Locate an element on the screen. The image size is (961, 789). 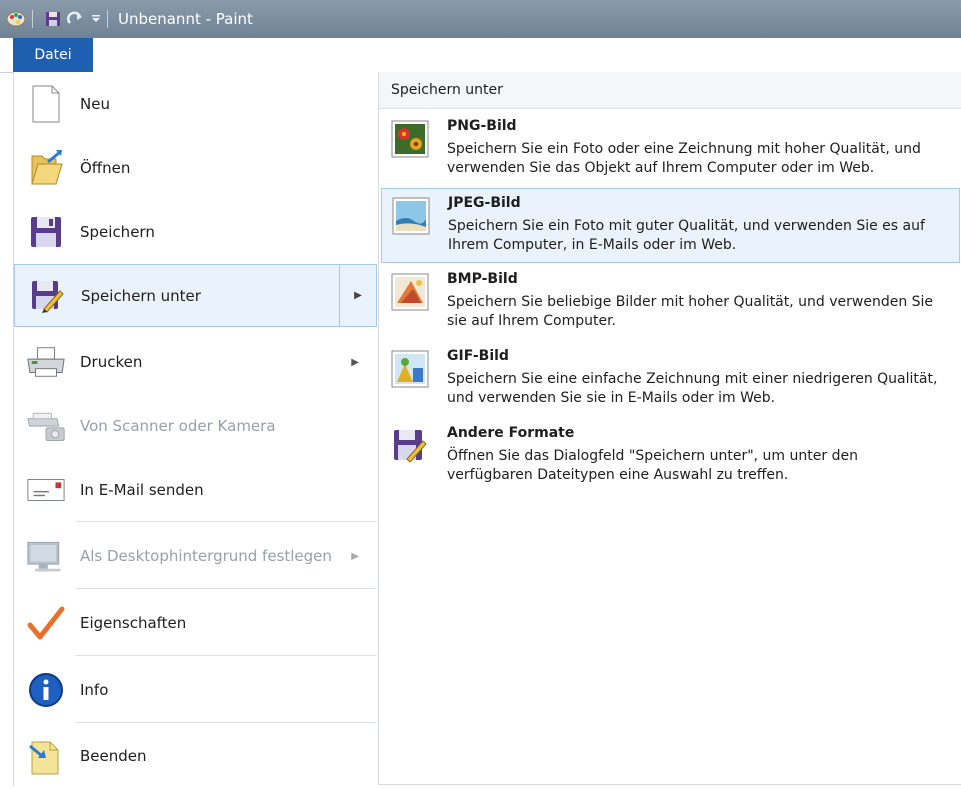
panel-title: Speichern unter is located at coordinates (447, 90).